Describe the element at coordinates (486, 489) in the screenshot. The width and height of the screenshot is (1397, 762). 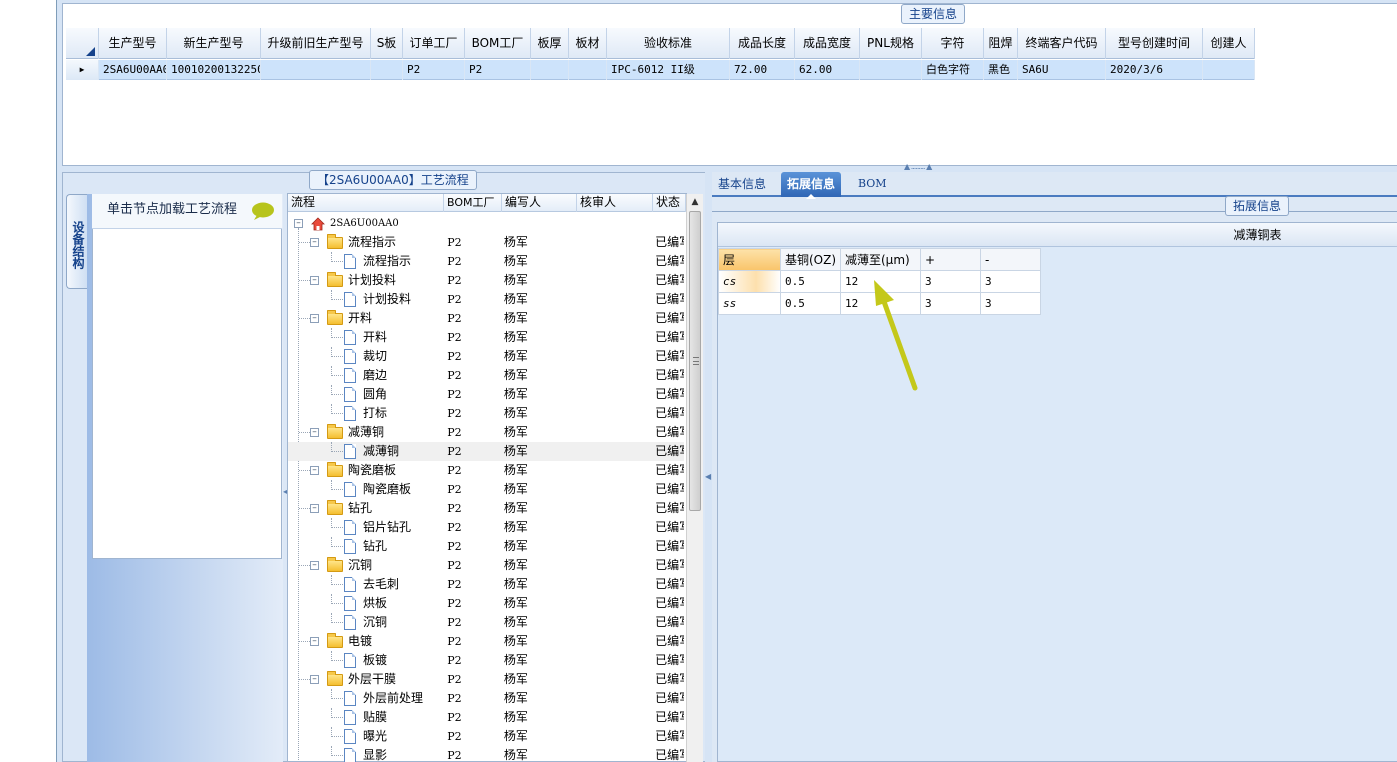
I see `tree-step-row: 陶瓷磨板 P2 杨军 已编写` at that location.